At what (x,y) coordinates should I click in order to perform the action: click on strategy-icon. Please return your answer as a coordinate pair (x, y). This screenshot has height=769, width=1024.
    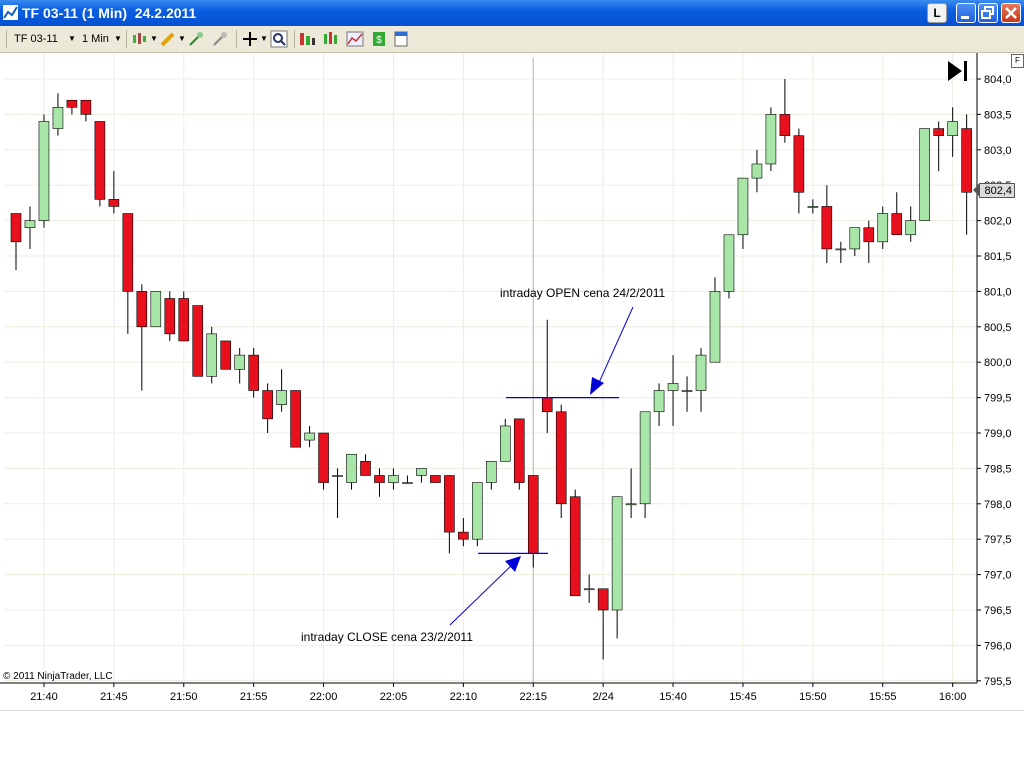
    Looking at the image, I should click on (220, 39).